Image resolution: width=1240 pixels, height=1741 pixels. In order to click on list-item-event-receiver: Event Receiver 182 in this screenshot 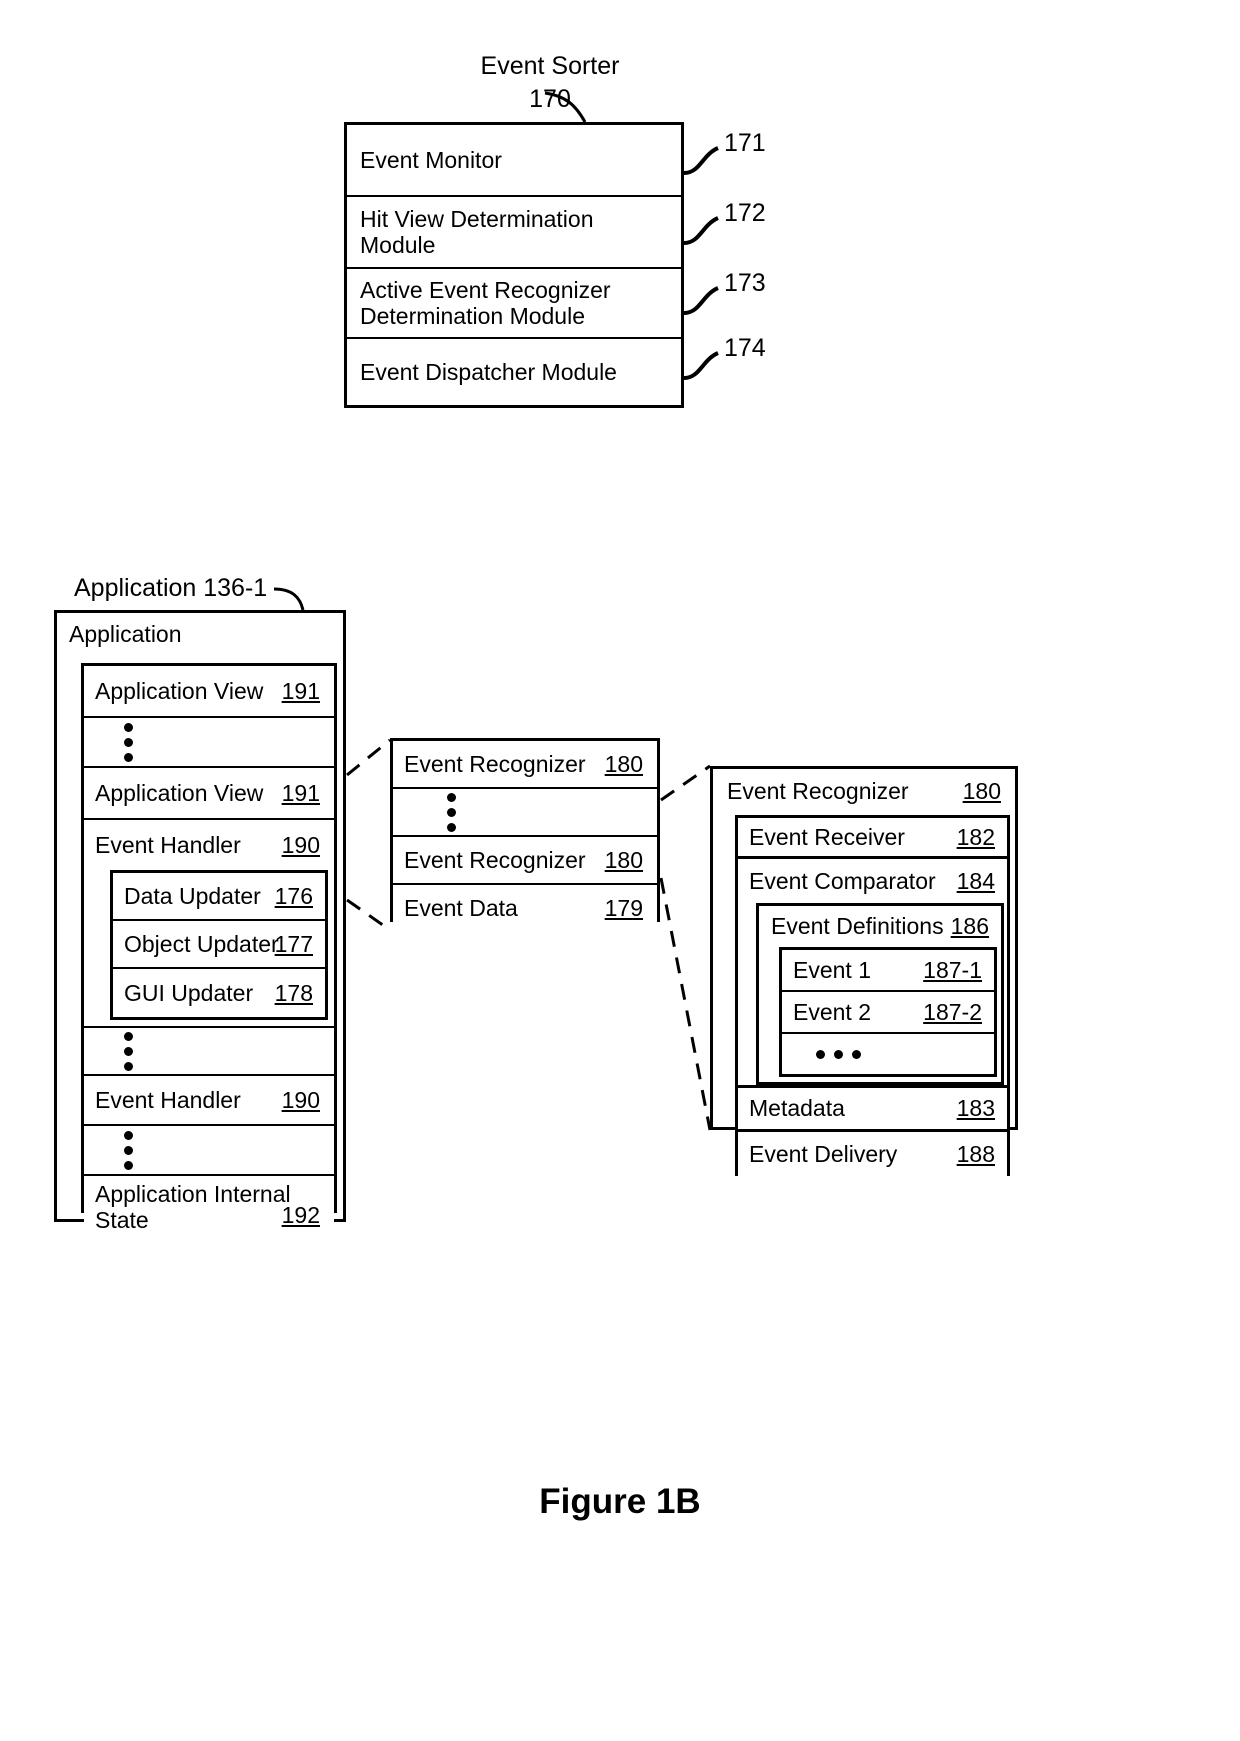, I will do `click(872, 837)`.